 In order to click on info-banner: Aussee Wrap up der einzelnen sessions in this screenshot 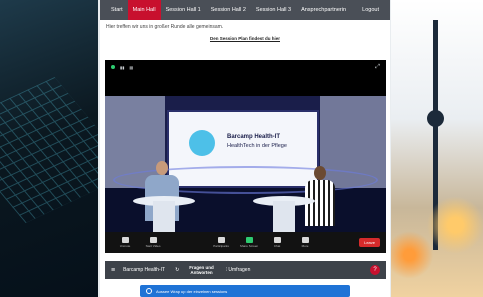, I will do `click(245, 291)`.